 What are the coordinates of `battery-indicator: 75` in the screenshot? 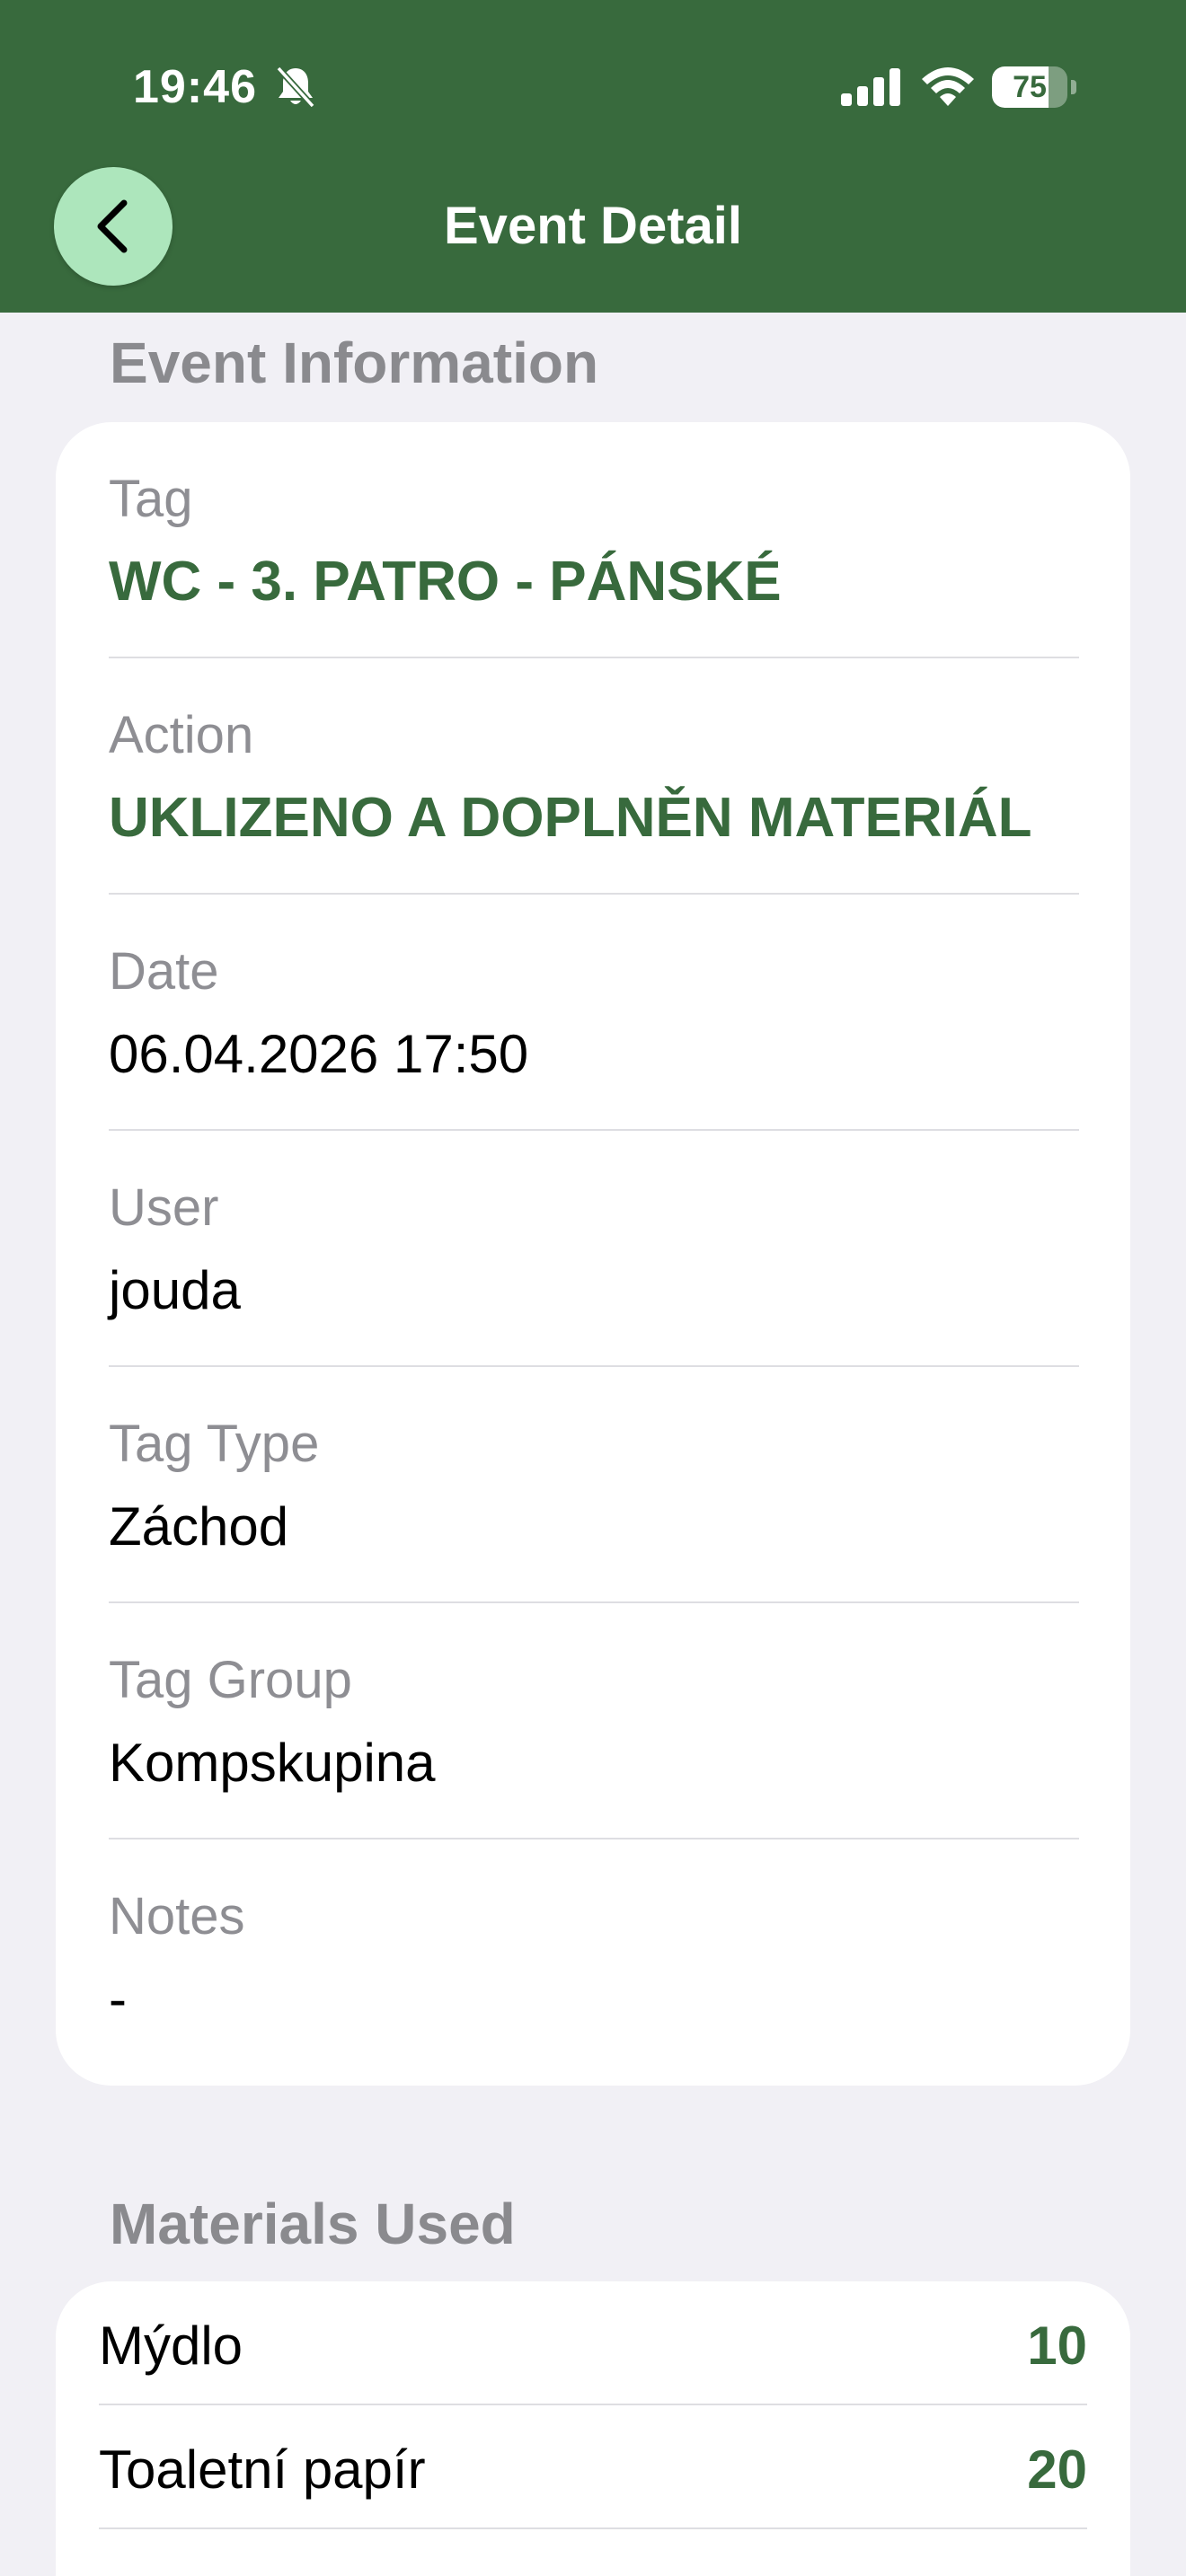 It's located at (1034, 87).